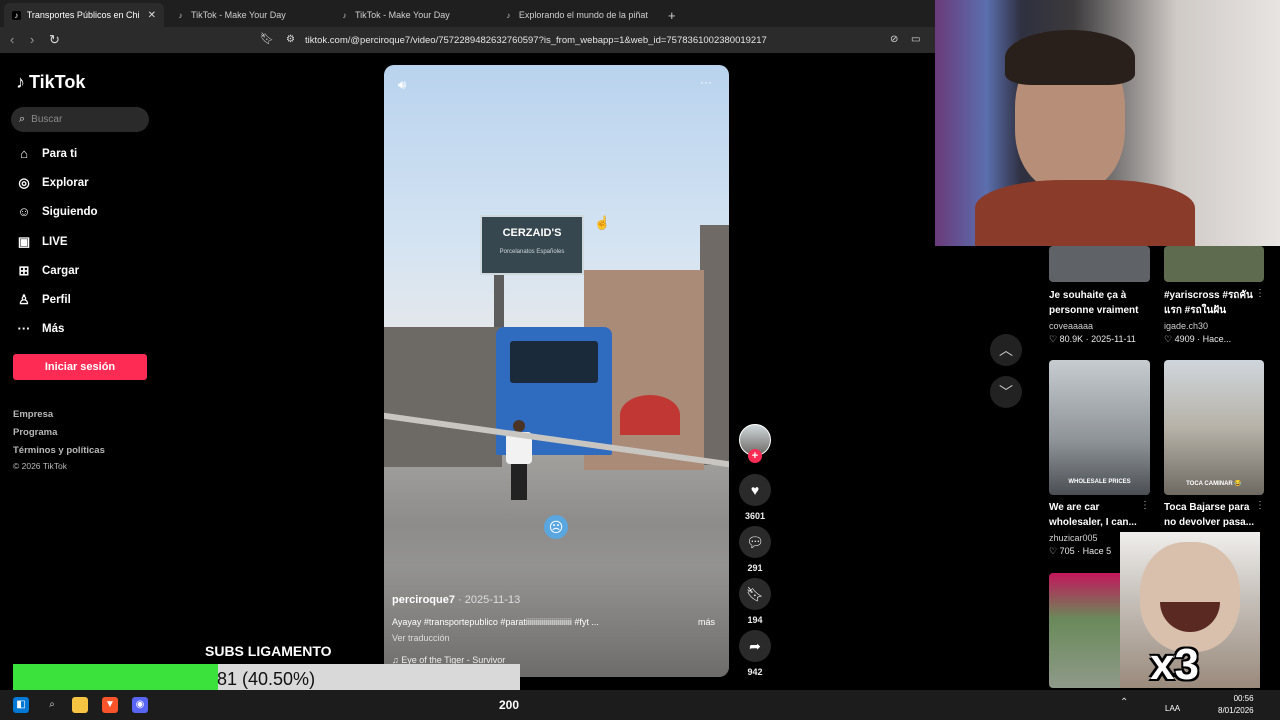 The height and width of the screenshot is (720, 1280). Describe the element at coordinates (40, 466) in the screenshot. I see `footer-copyright: © 2026 TikTok` at that location.